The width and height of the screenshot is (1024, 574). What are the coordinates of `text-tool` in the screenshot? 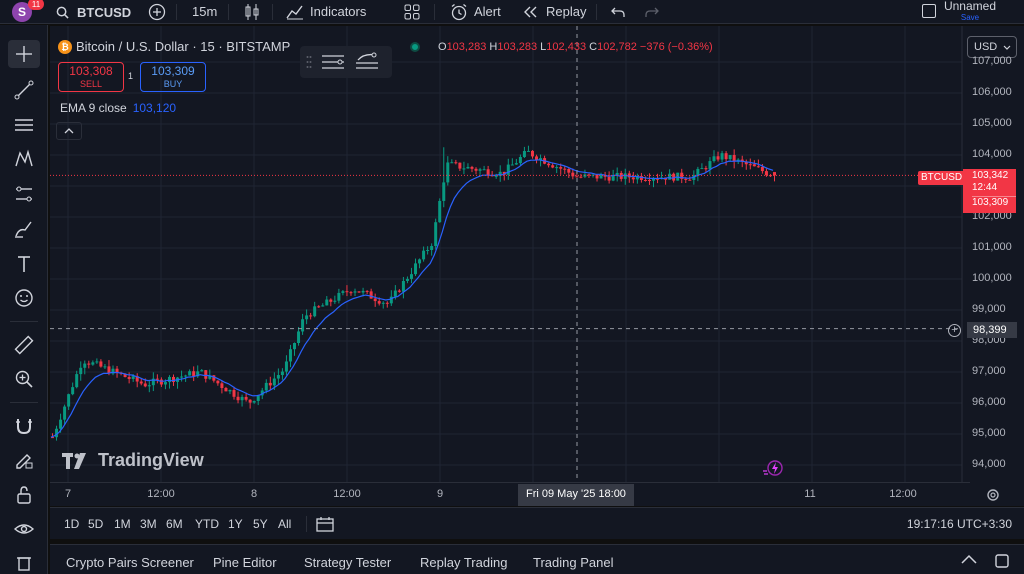 It's located at (24, 264).